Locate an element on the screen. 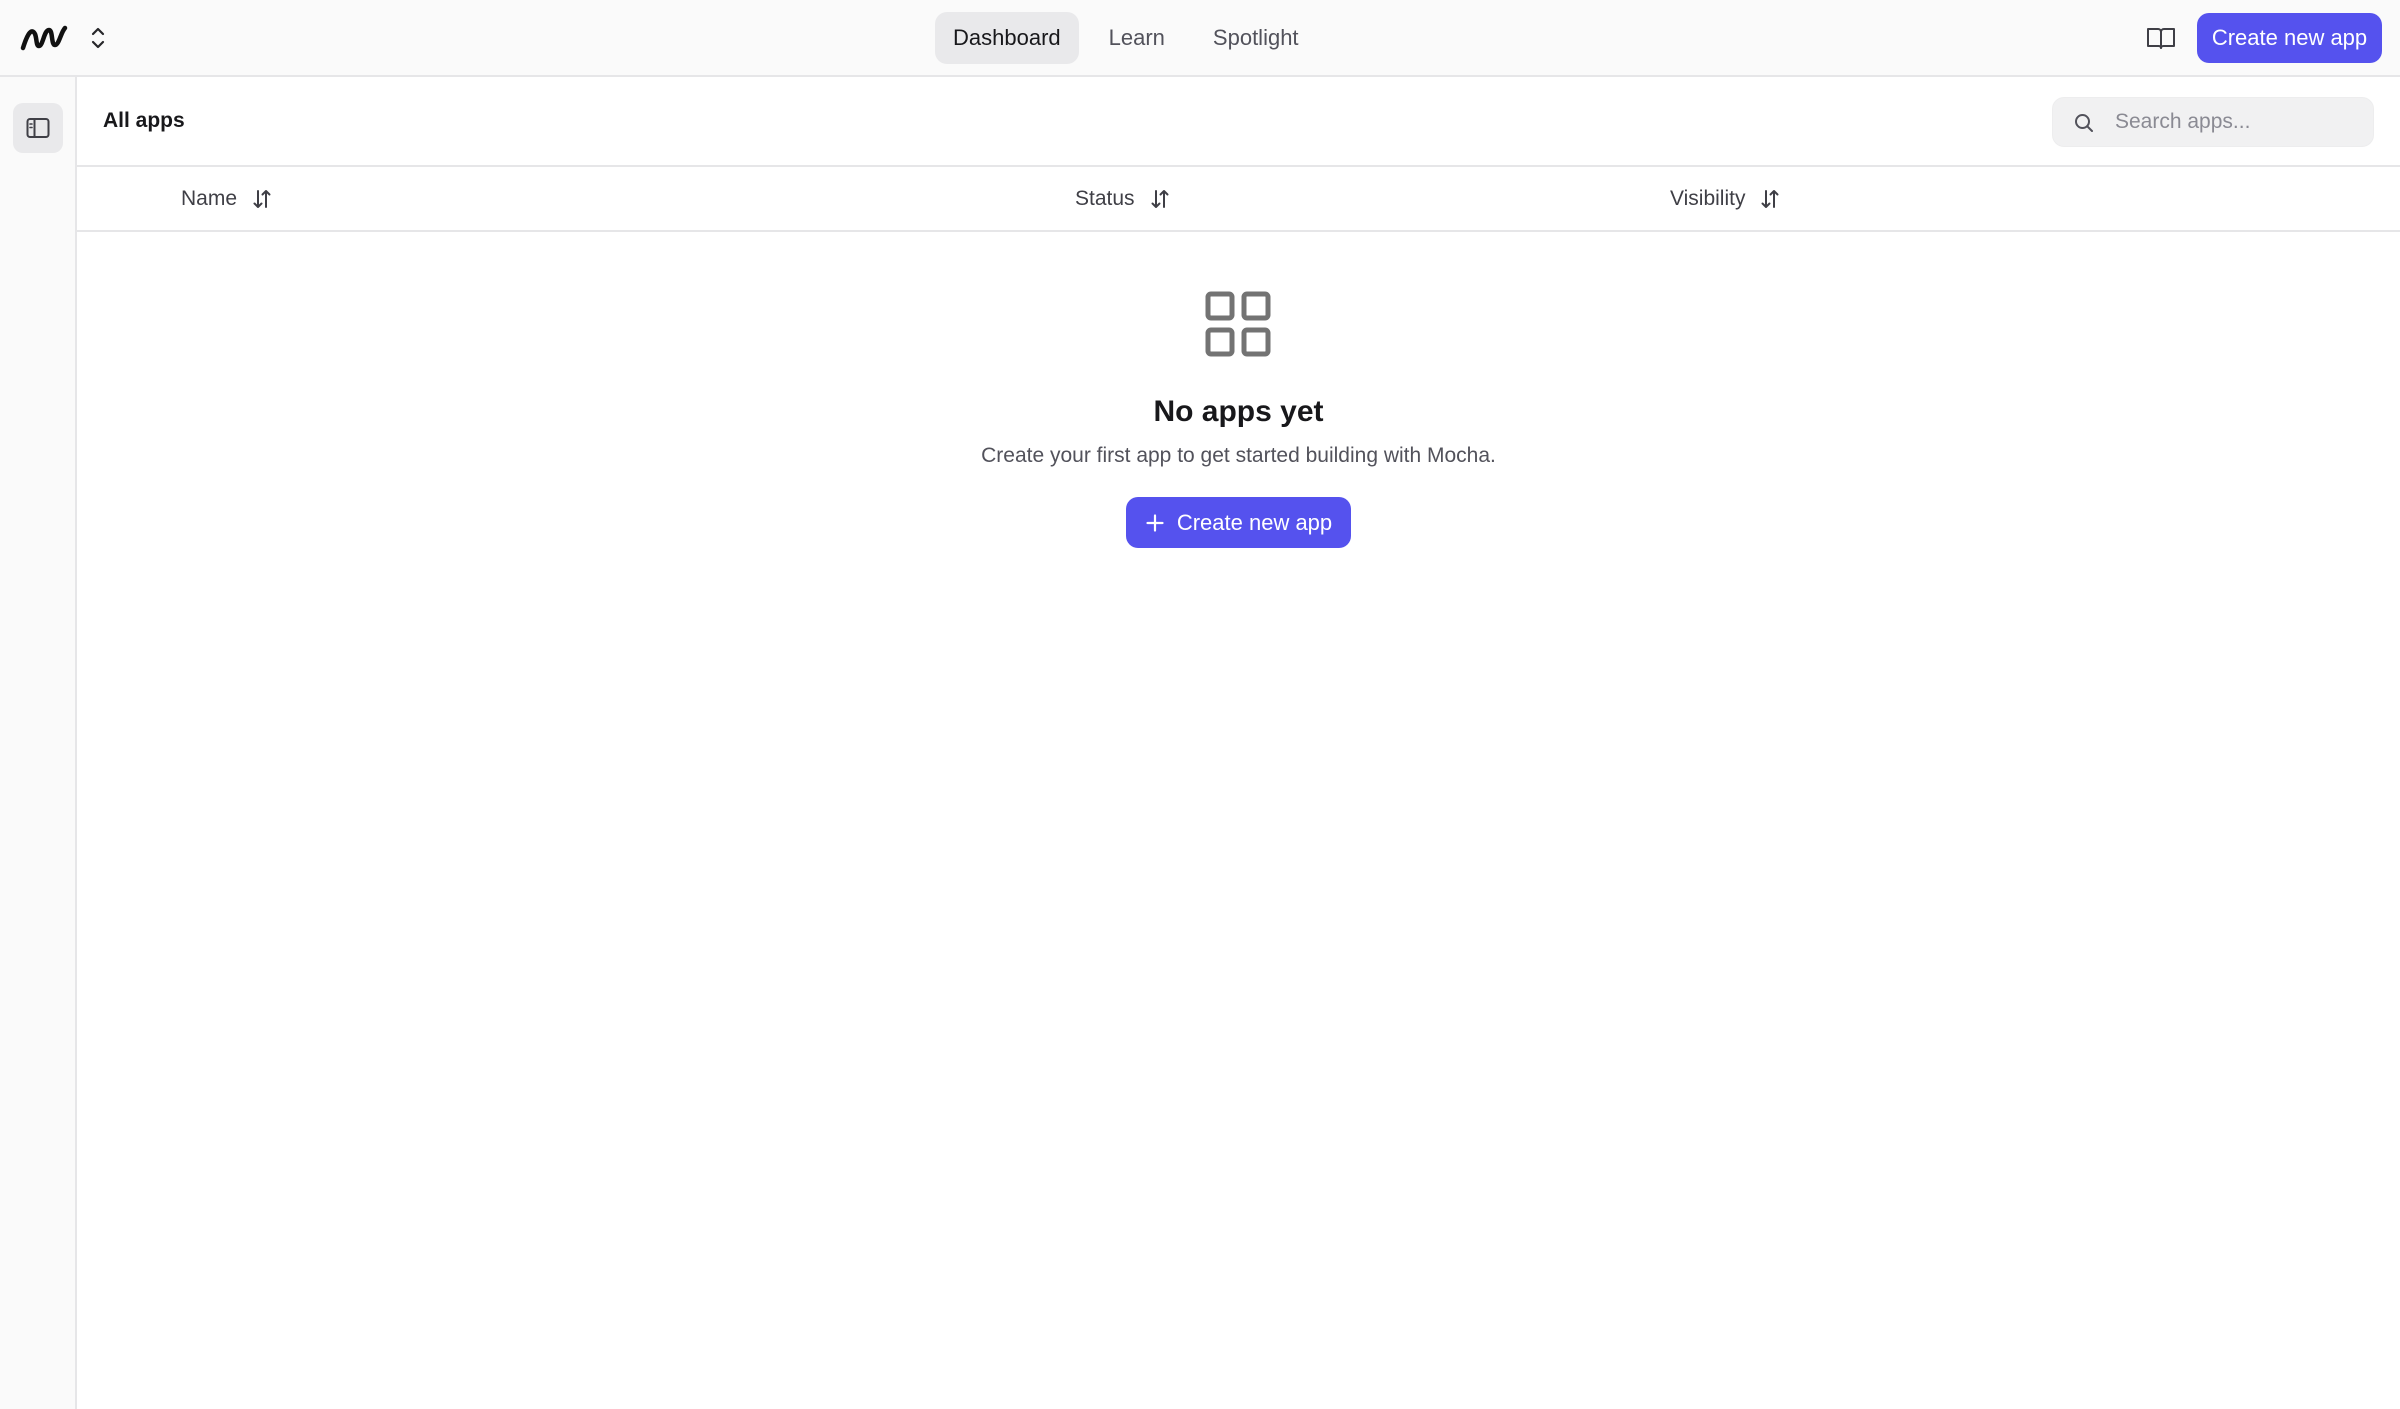 Image resolution: width=2400 pixels, height=1409 pixels. column-header-name: Name is located at coordinates (227, 198).